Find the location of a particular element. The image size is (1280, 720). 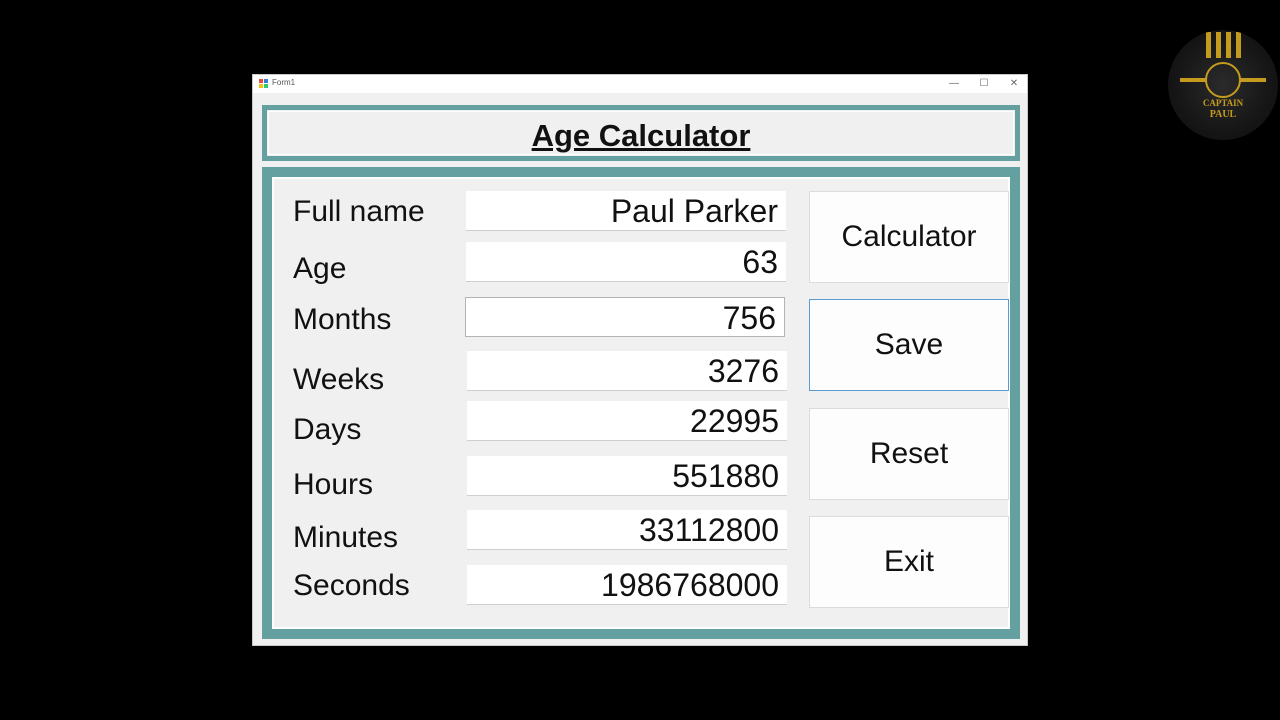

months-field: 756 is located at coordinates (625, 317).